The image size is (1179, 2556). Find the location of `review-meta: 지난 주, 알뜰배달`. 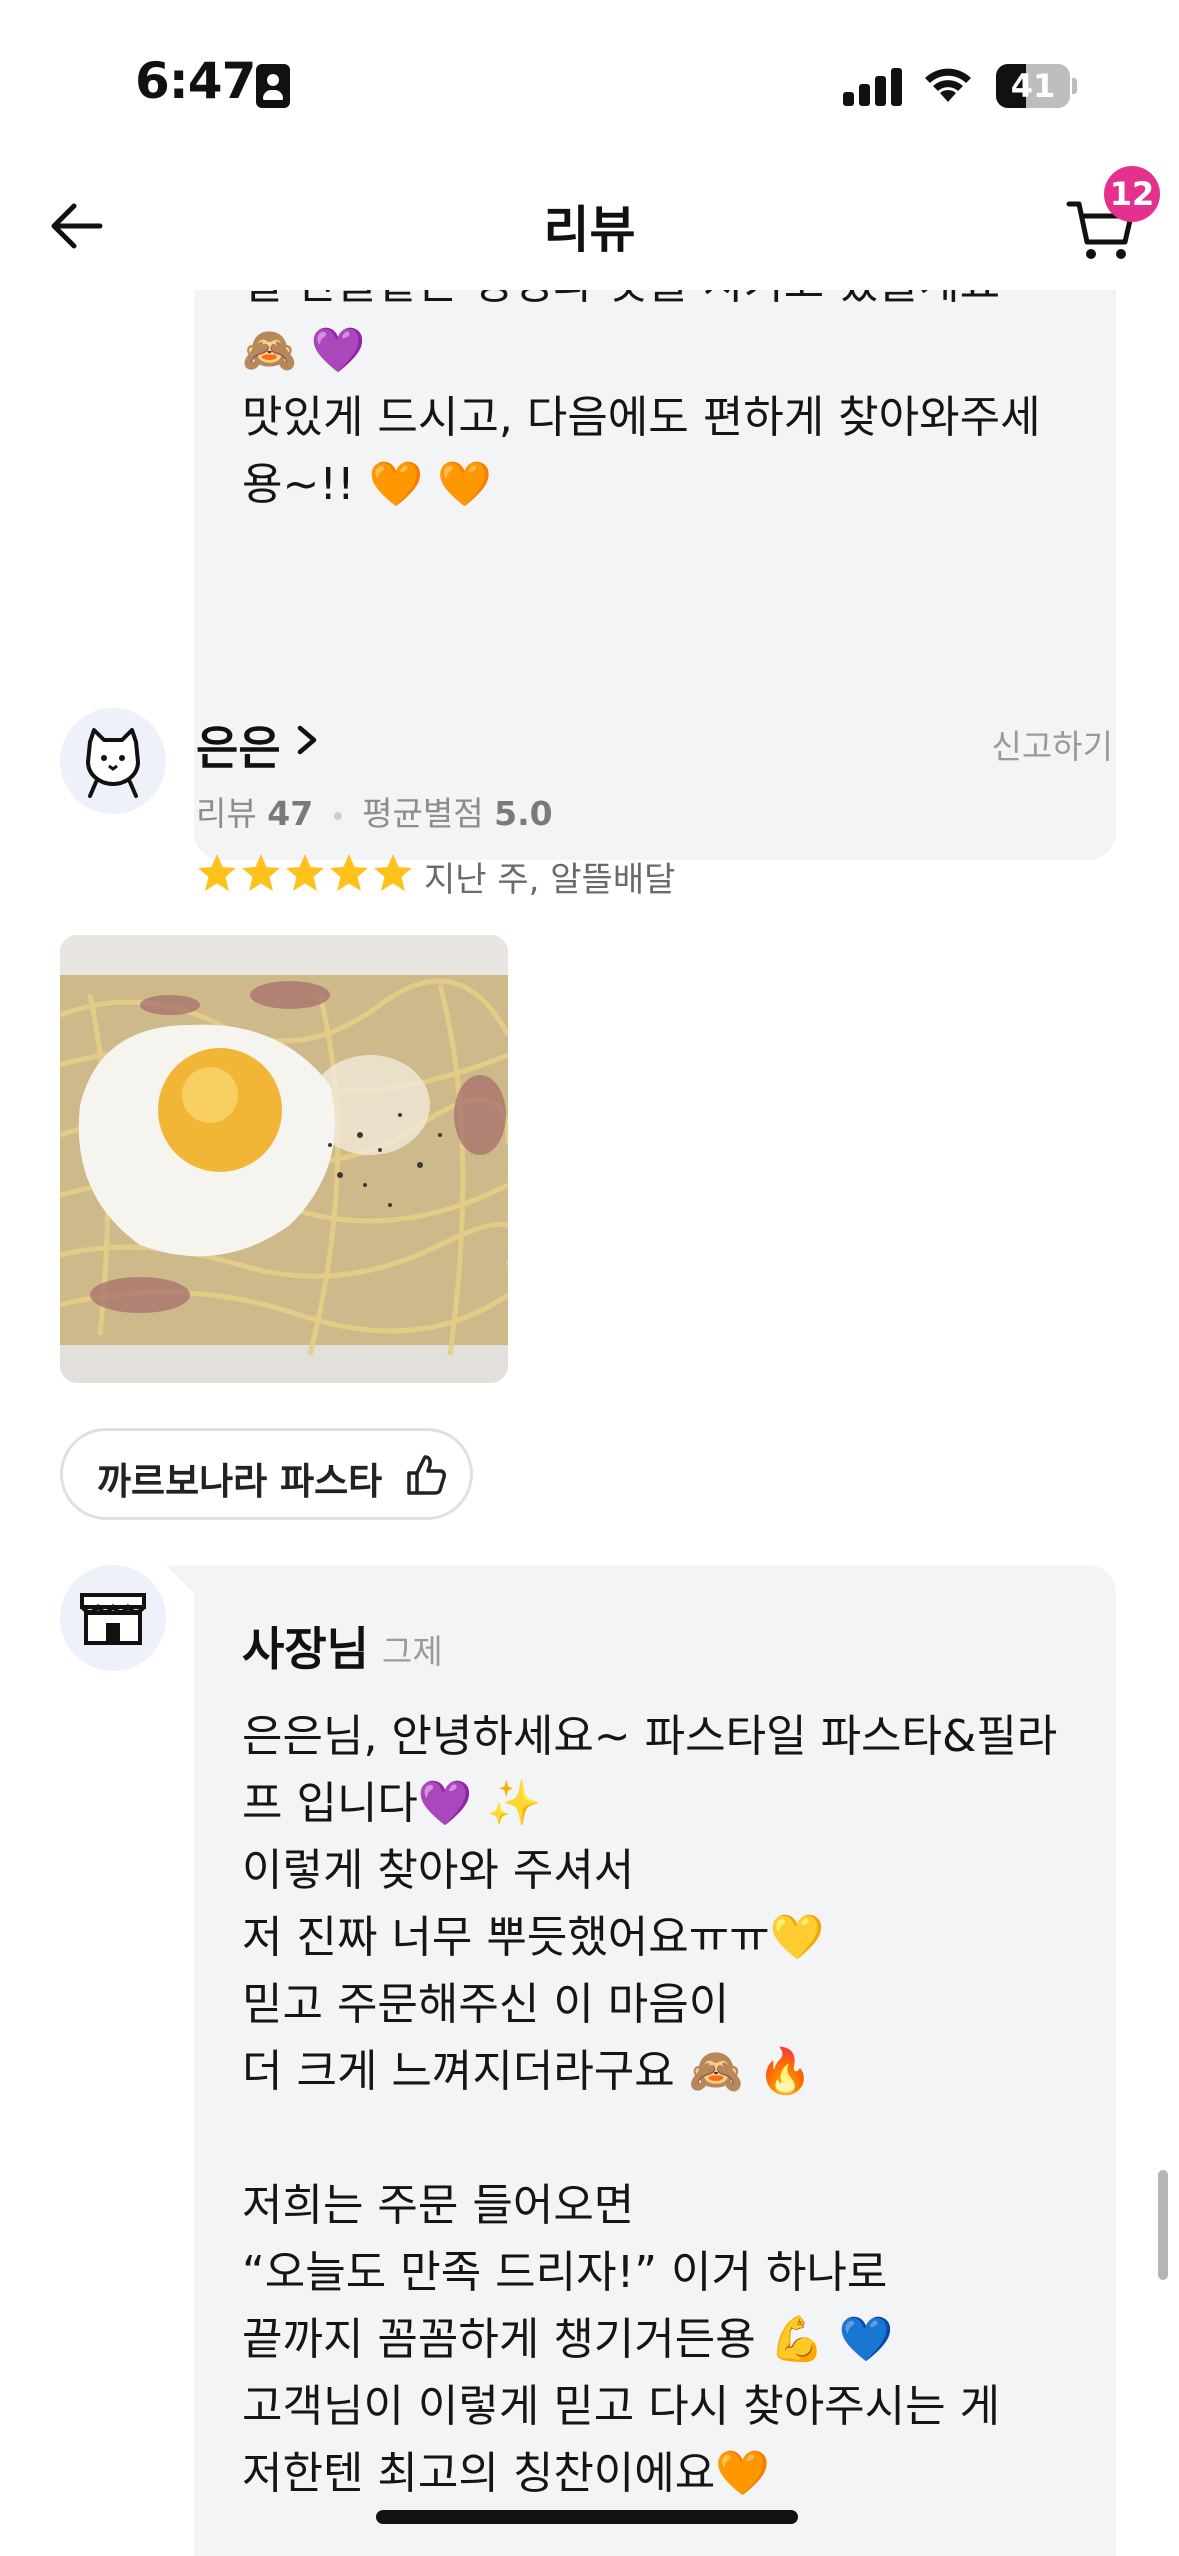

review-meta: 지난 주, 알뜰배달 is located at coordinates (550, 880).